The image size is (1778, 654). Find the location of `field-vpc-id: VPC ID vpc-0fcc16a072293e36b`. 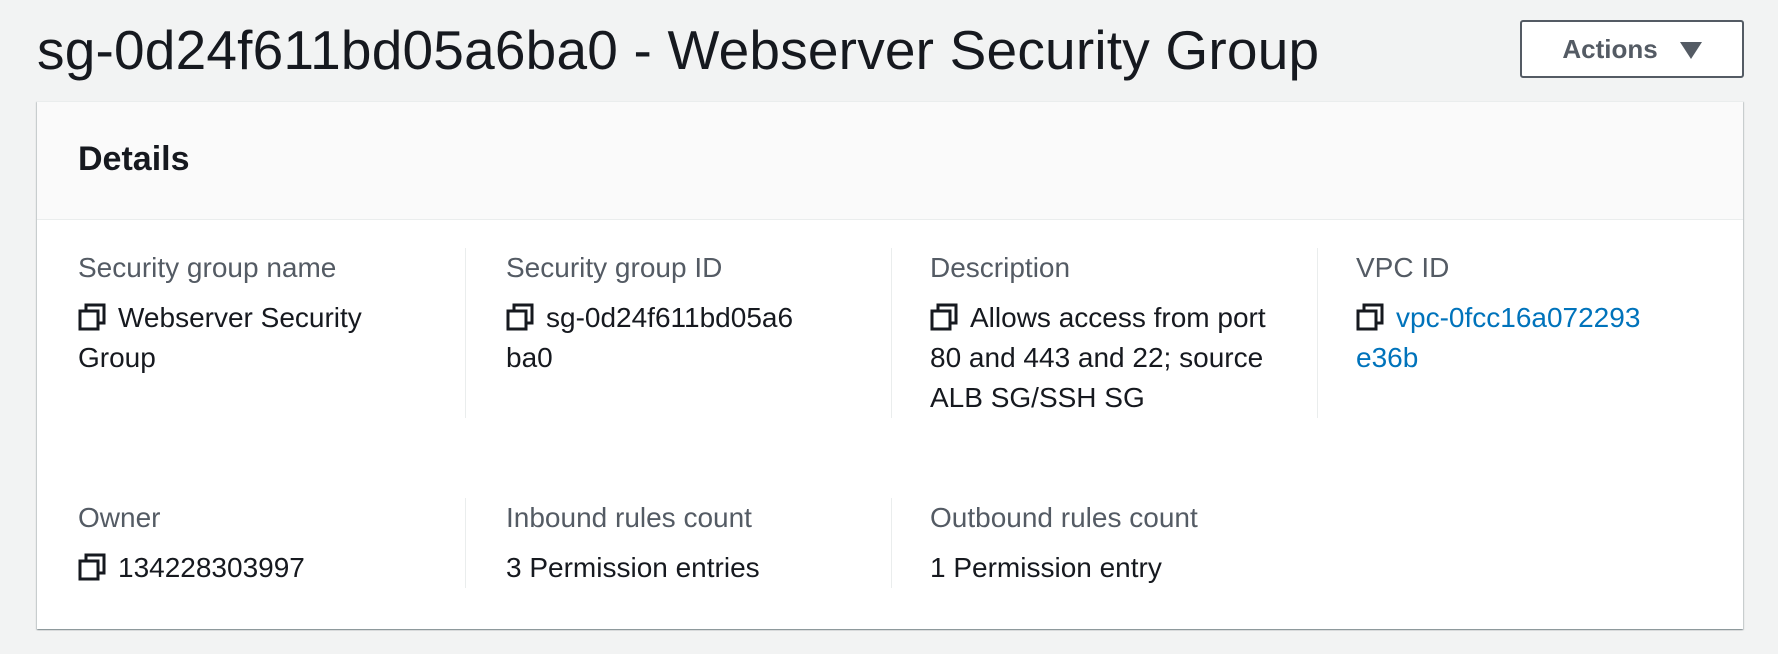

field-vpc-id: VPC ID vpc-0fcc16a072293e36b is located at coordinates (1507, 333).